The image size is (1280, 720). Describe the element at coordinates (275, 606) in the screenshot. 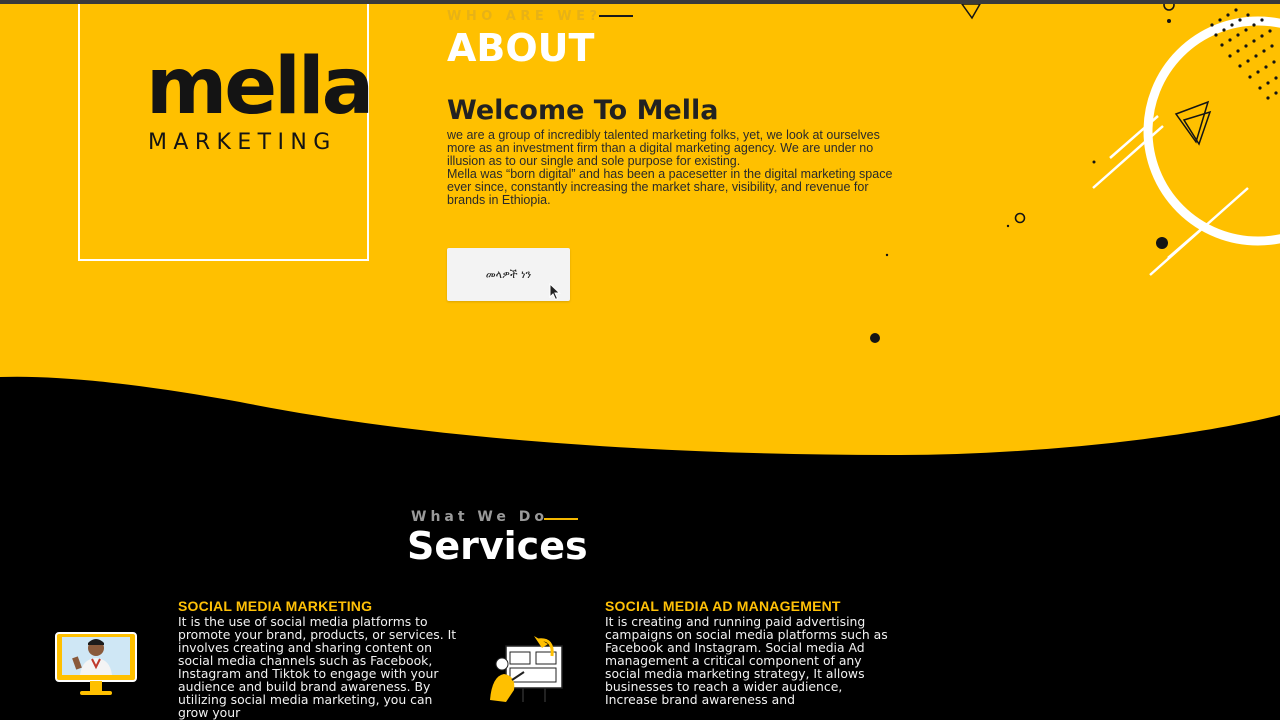

I see `service-card-heading: SOCIAL MEDIA MARKETING` at that location.